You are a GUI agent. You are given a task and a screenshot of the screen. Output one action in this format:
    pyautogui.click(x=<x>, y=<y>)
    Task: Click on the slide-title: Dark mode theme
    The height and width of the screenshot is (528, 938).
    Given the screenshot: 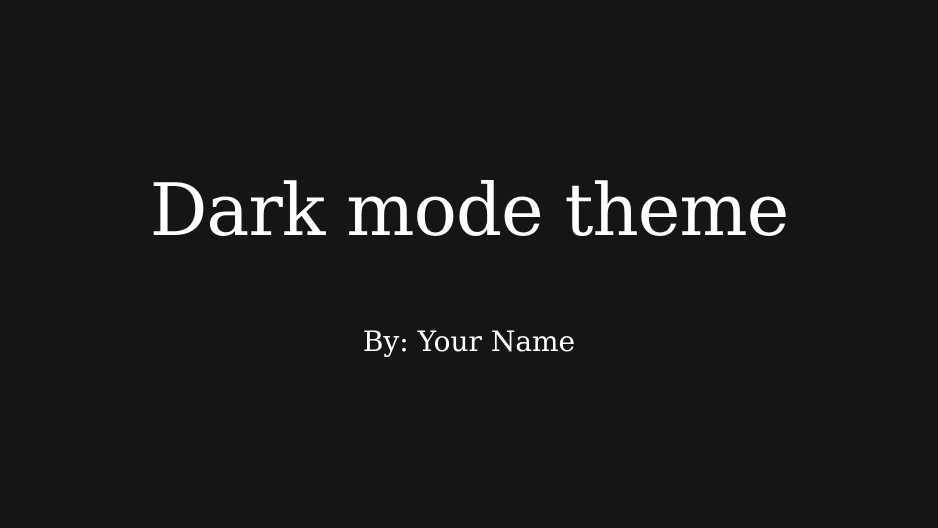 What is the action you would take?
    pyautogui.click(x=469, y=210)
    